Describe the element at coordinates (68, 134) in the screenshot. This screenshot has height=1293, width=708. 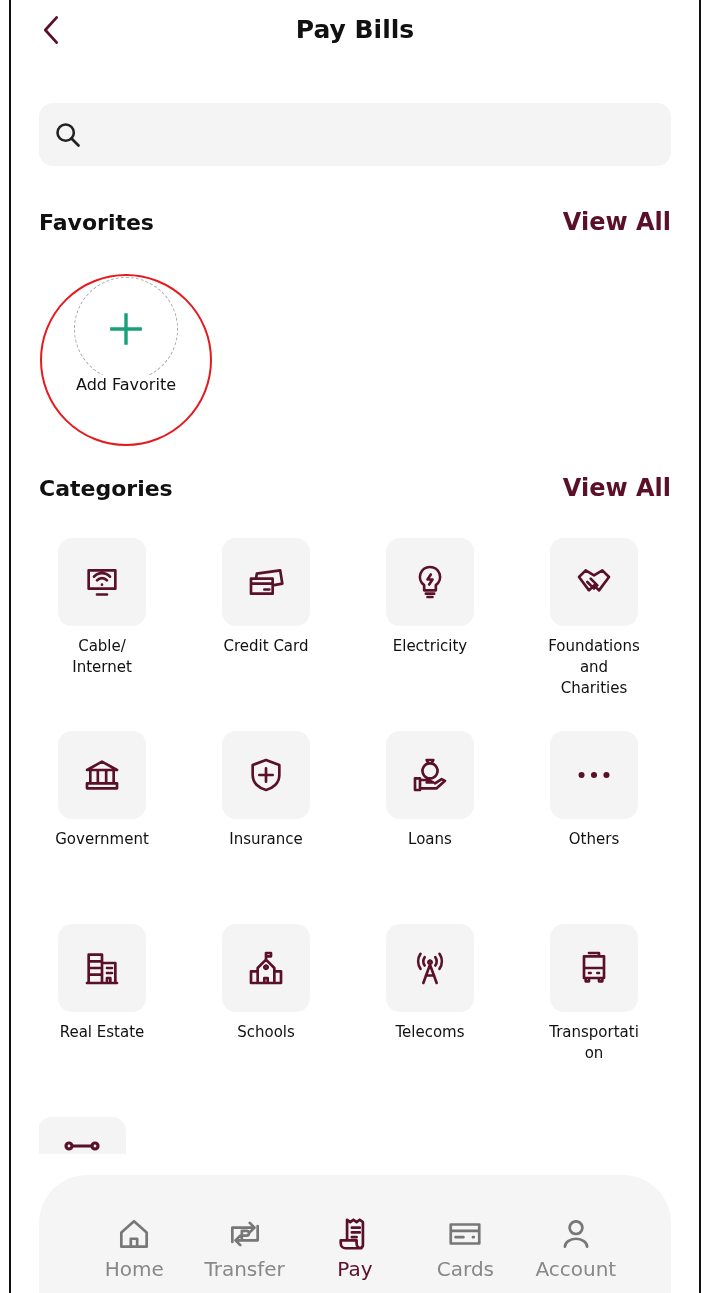
I see `search-icon` at that location.